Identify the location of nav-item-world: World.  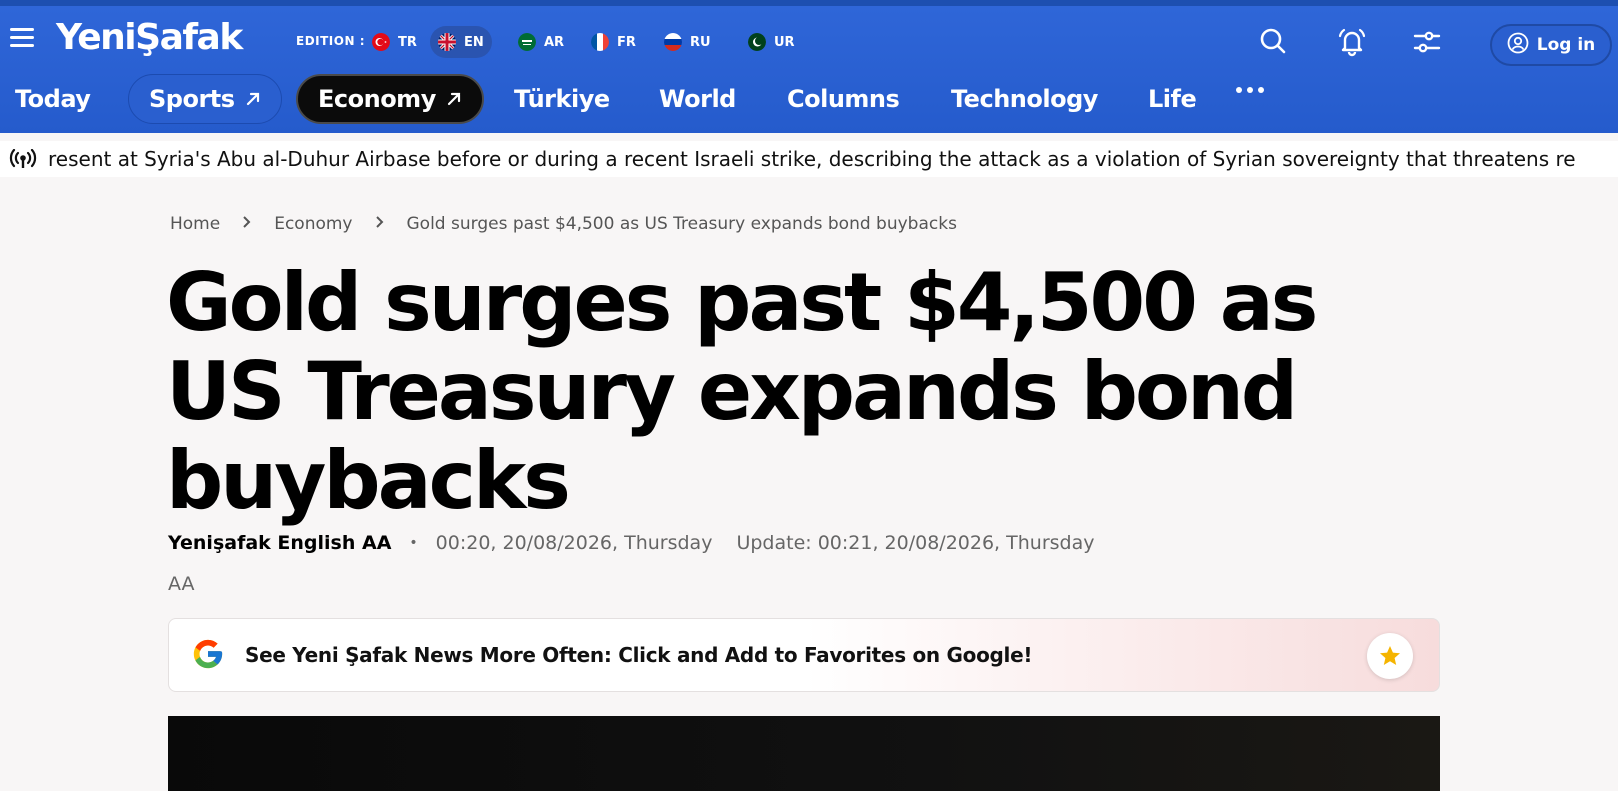
(697, 99).